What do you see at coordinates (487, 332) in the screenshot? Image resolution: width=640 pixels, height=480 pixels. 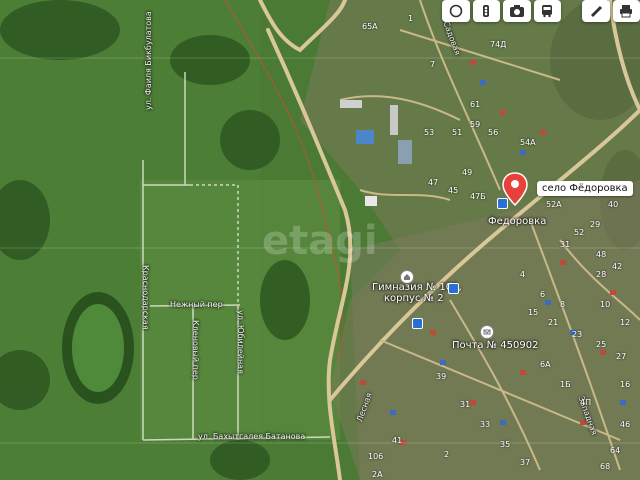 I see `post-office-icon` at bounding box center [487, 332].